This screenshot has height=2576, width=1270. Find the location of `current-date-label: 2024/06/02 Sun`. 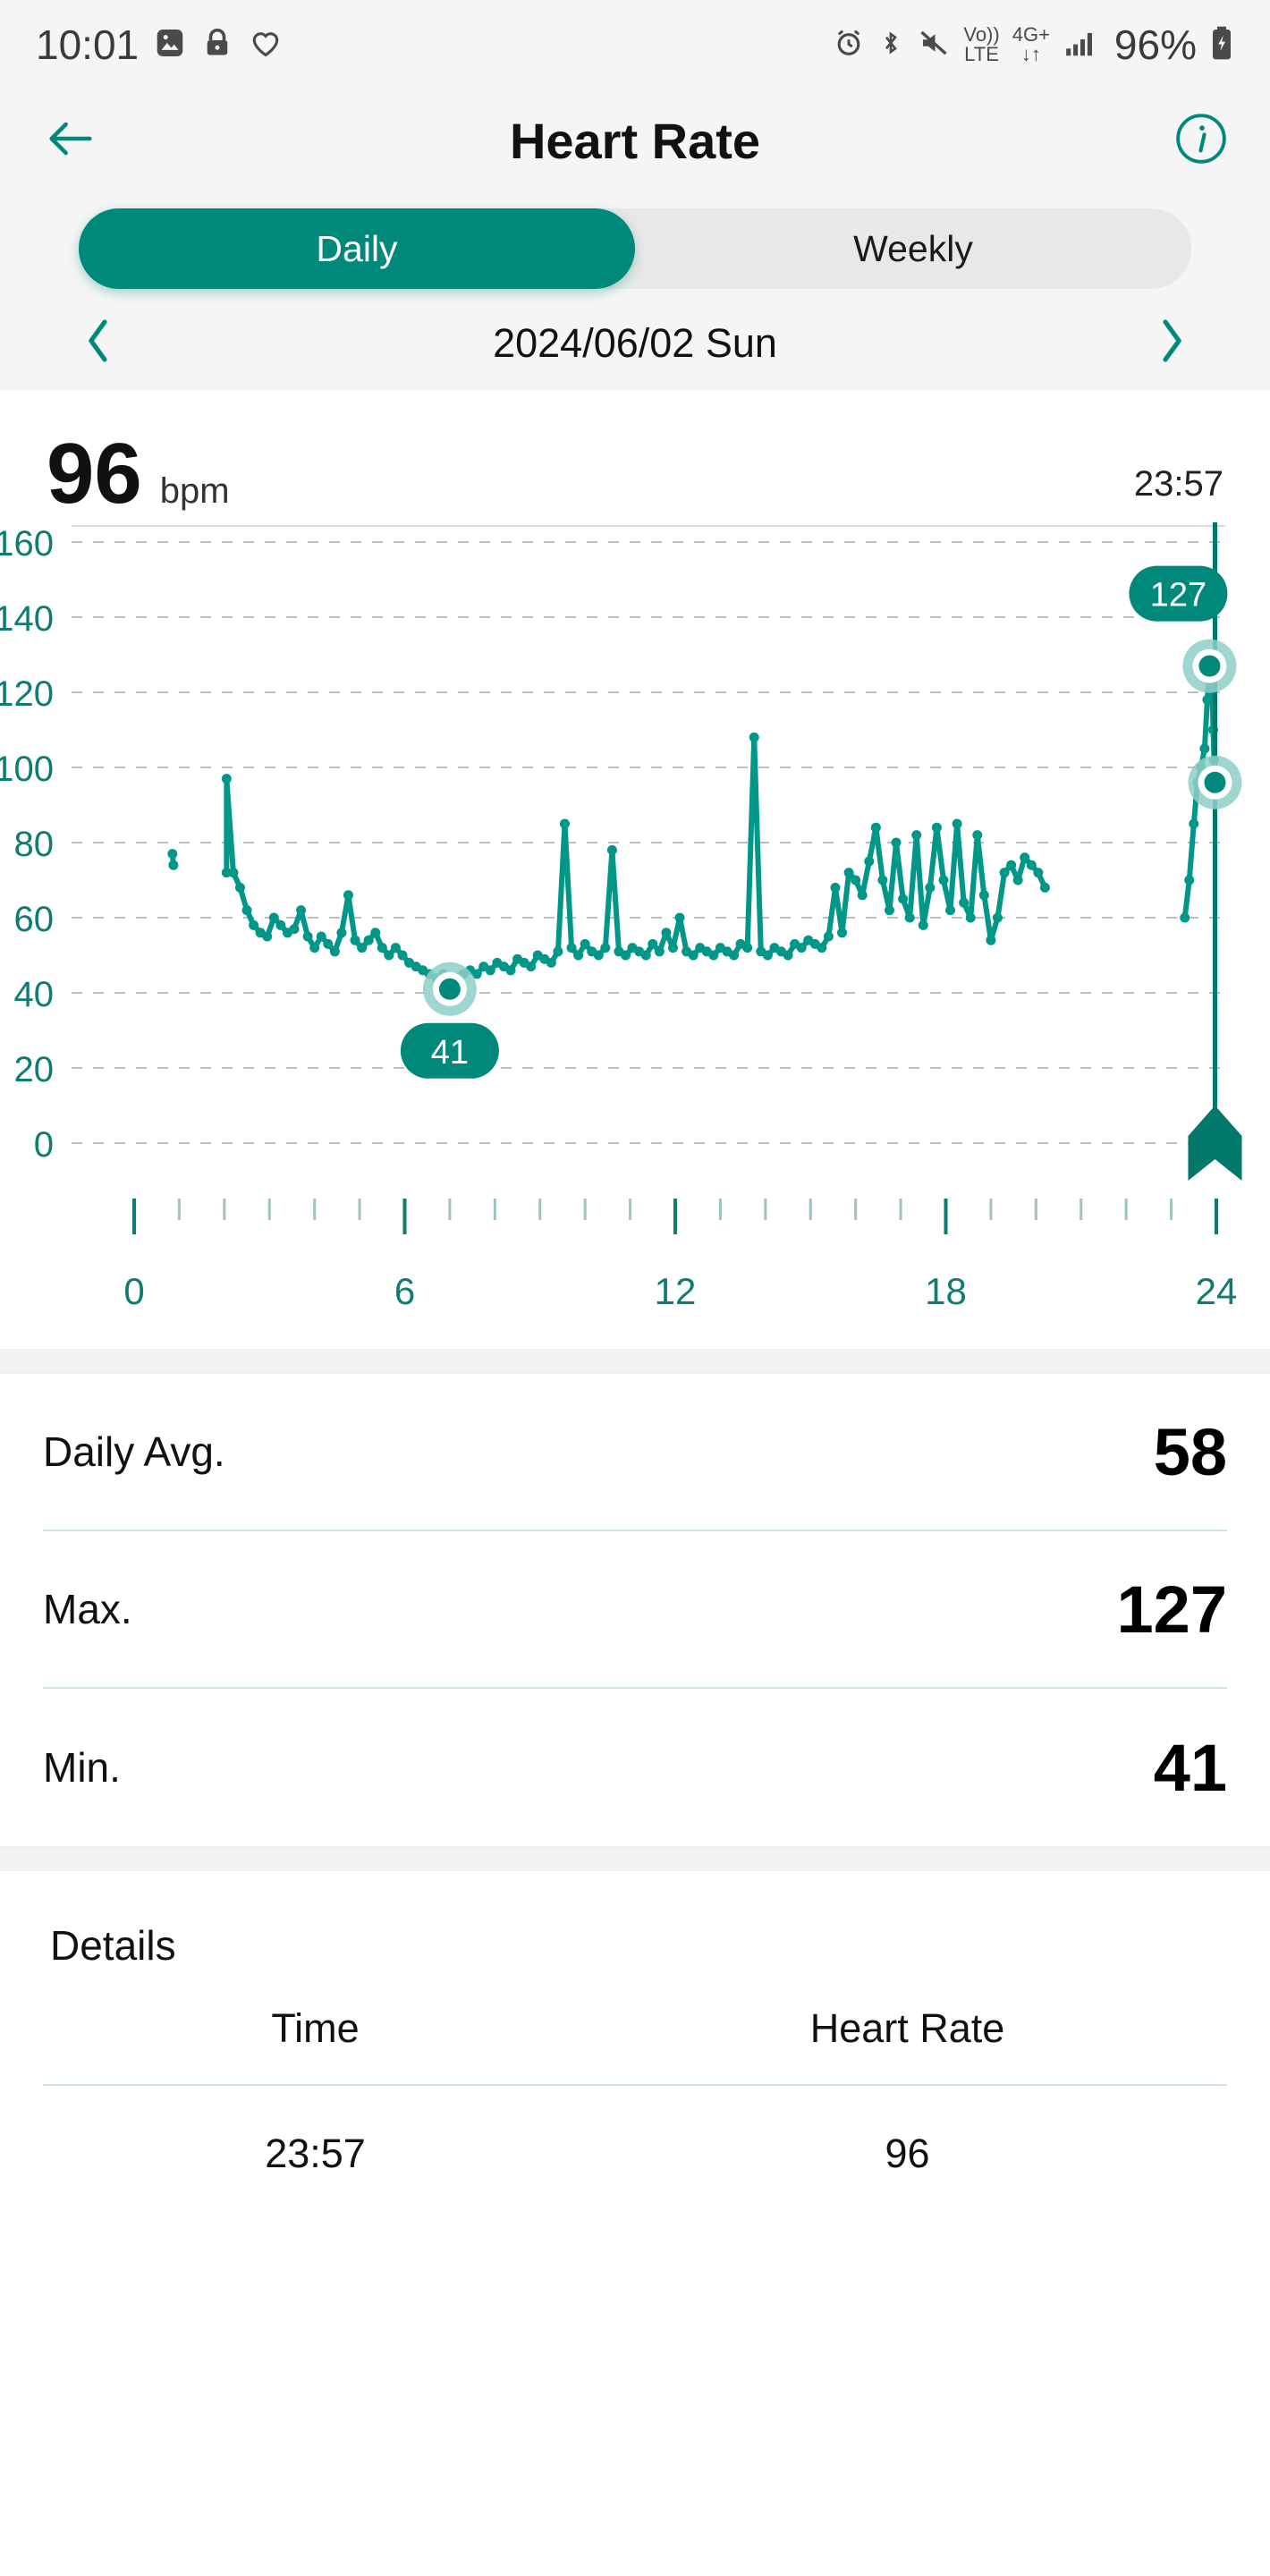

current-date-label: 2024/06/02 Sun is located at coordinates (635, 342).